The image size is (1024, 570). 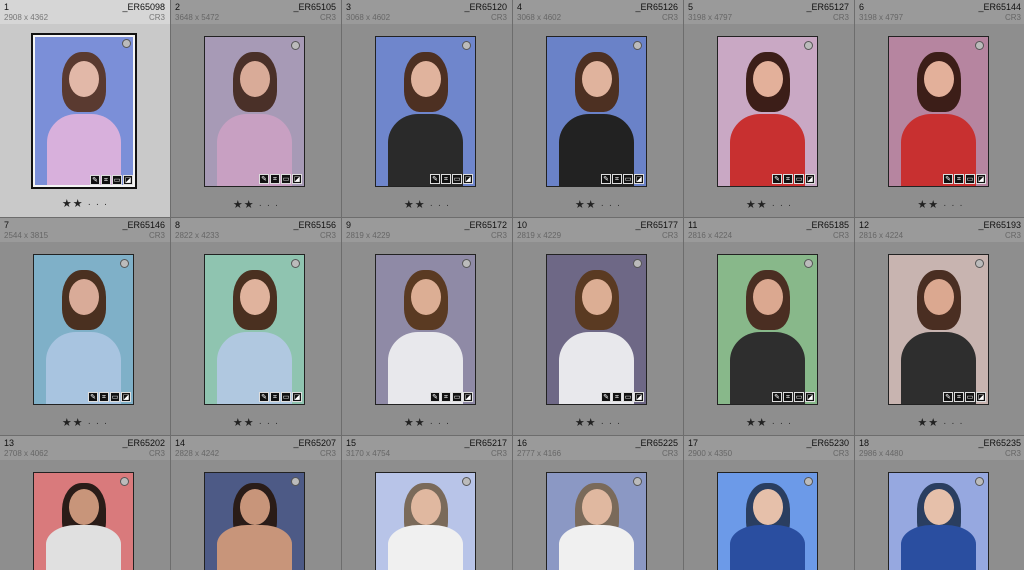 I want to click on thumbnail-cell: 13 2708 x 4062 _ER65202 CR3, so click(x=85, y=503).